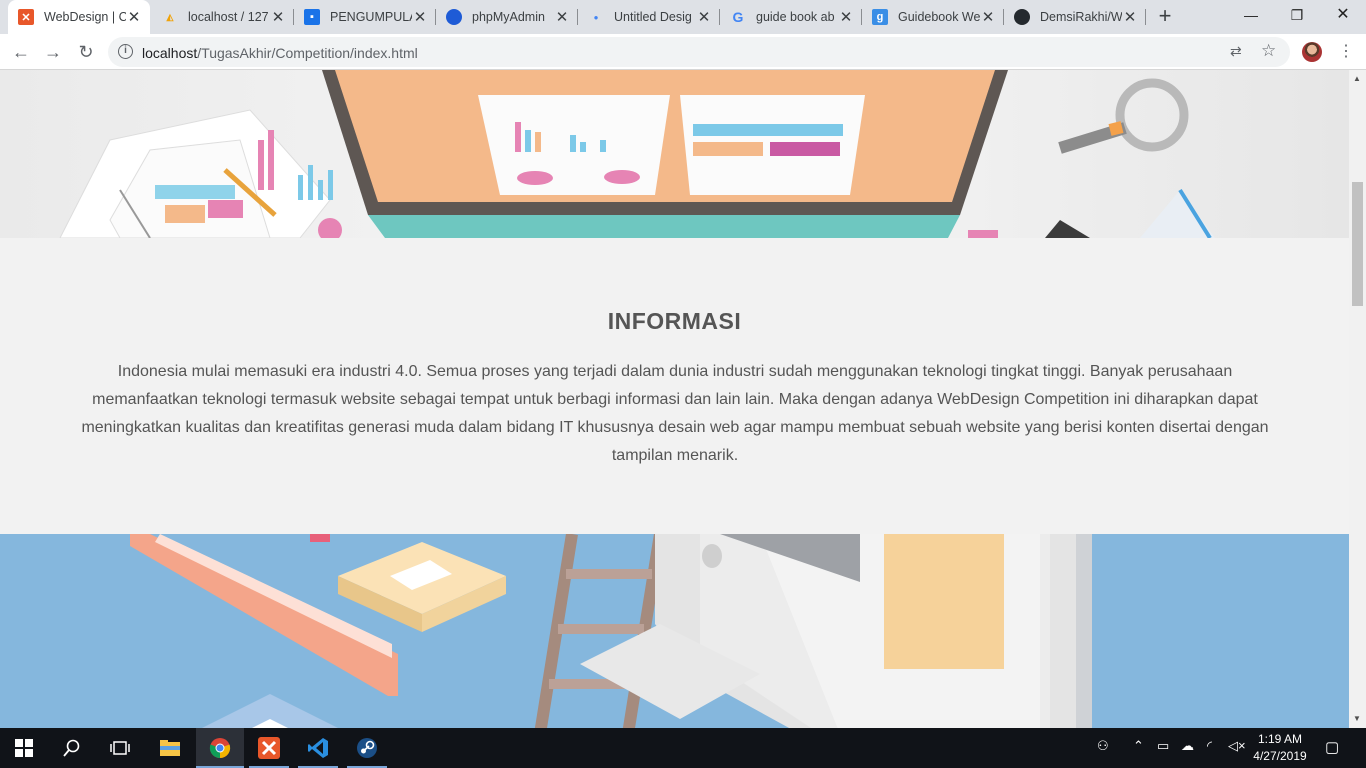 The width and height of the screenshot is (1366, 768). What do you see at coordinates (170, 53) in the screenshot?
I see `url-host: localhost` at bounding box center [170, 53].